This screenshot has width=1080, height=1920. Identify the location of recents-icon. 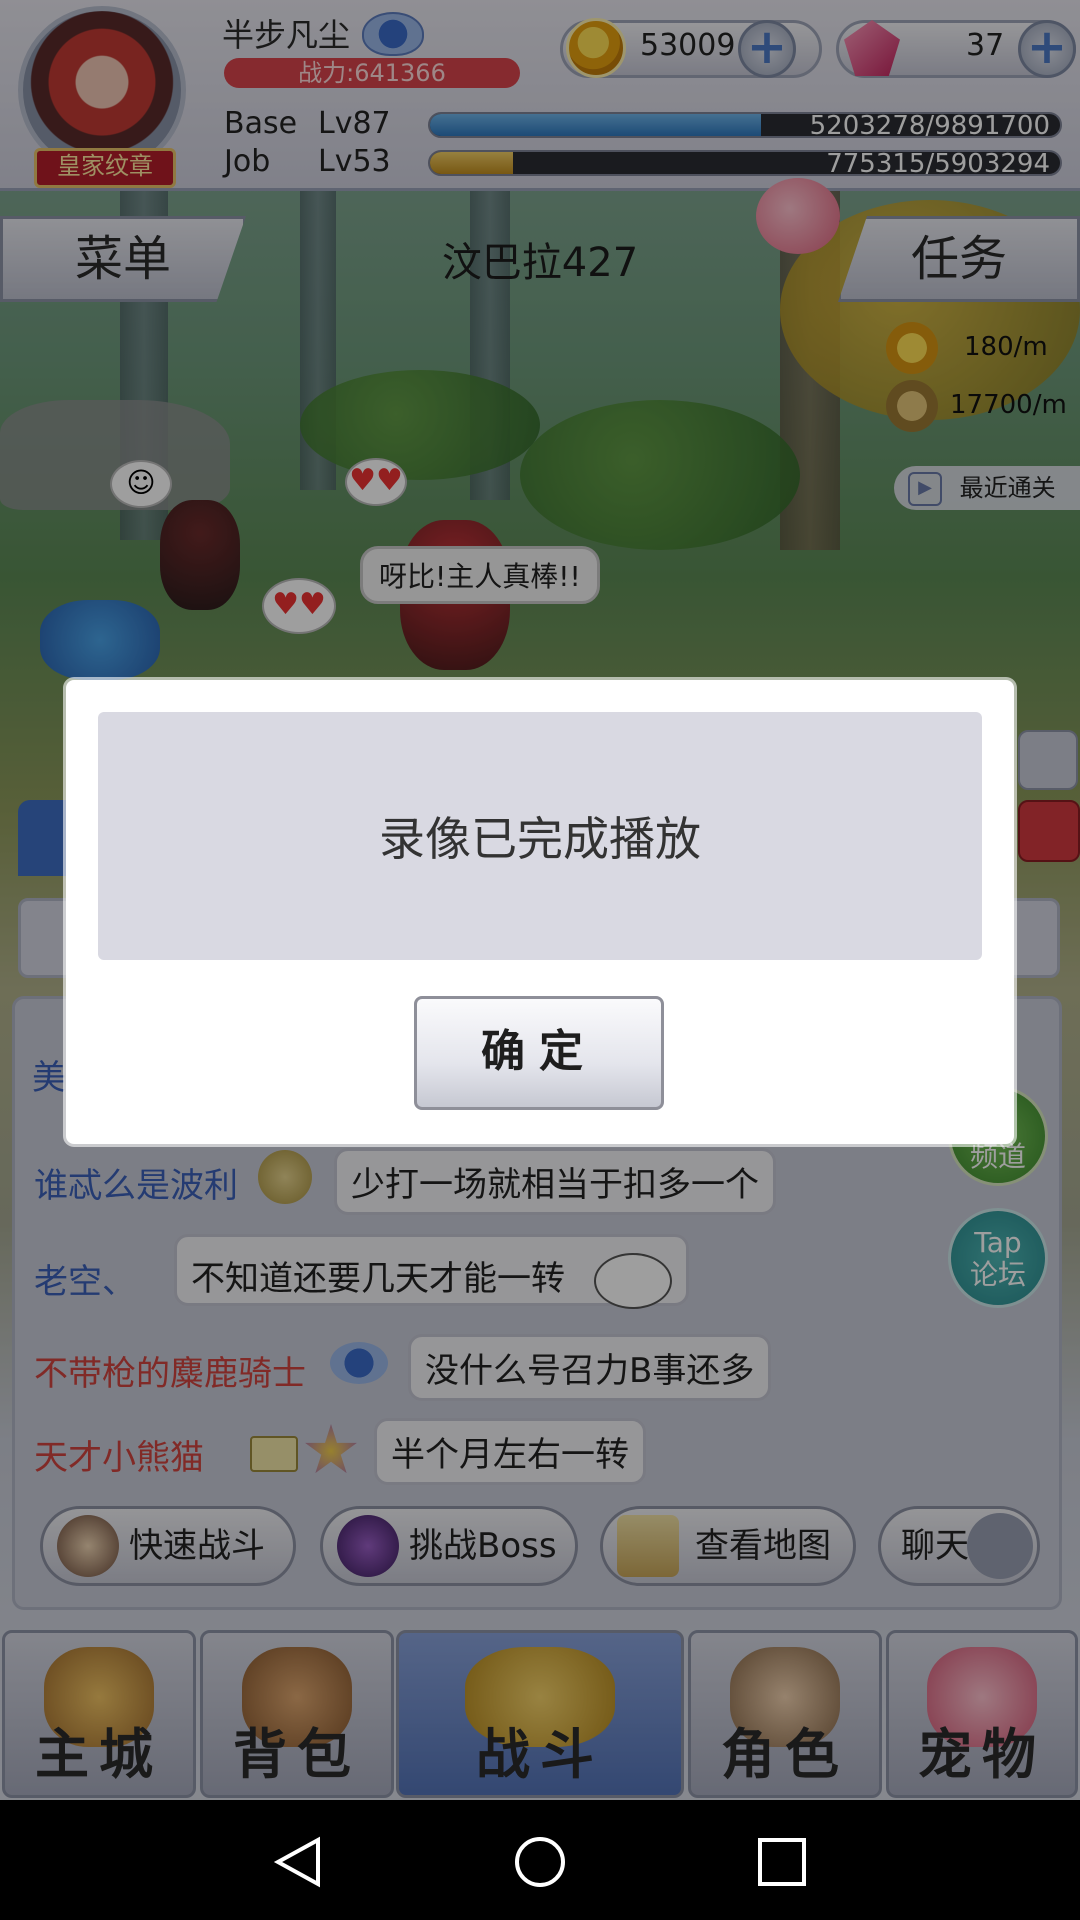
(782, 1862).